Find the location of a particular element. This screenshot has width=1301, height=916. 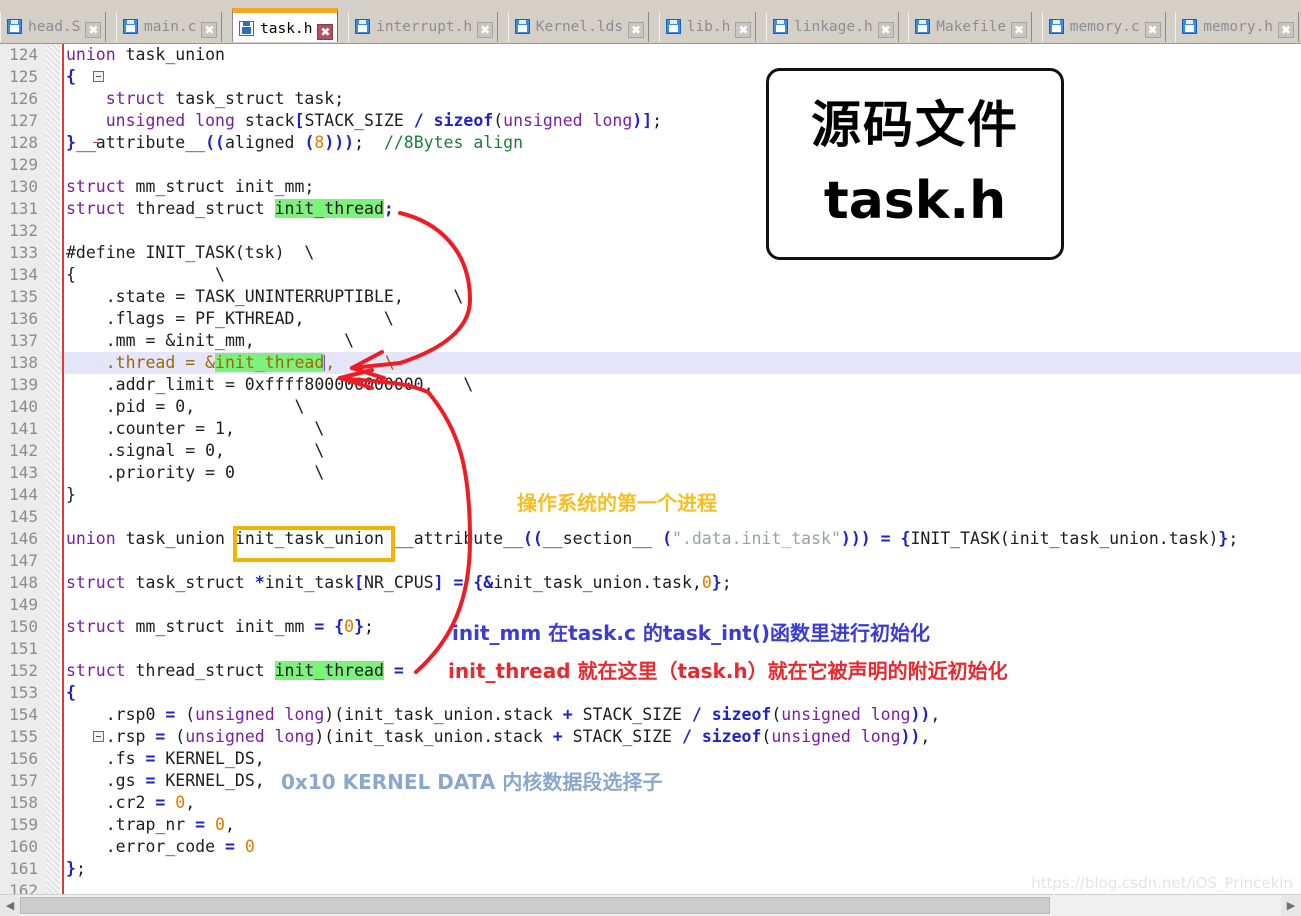

line-number: 152 is located at coordinates (23, 670).